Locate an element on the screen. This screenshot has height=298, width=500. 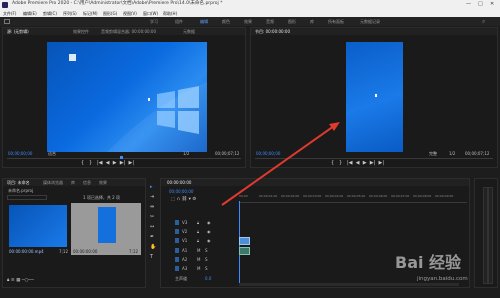
watermark-text: Bai 经验 is located at coordinates (428, 262).